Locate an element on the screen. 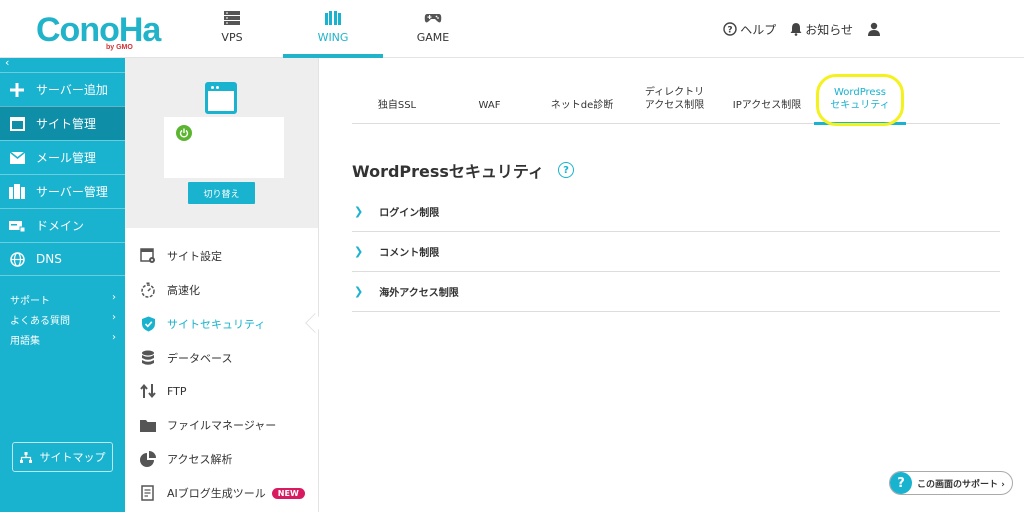 The height and width of the screenshot is (512, 1024). sidebar-item-label: サイト管理 is located at coordinates (66, 124).